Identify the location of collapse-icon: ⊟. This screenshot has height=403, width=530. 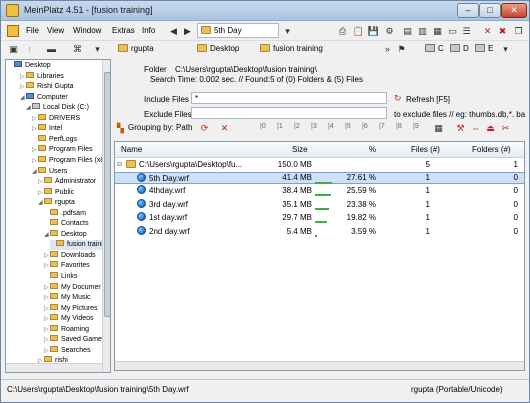
(119, 165).